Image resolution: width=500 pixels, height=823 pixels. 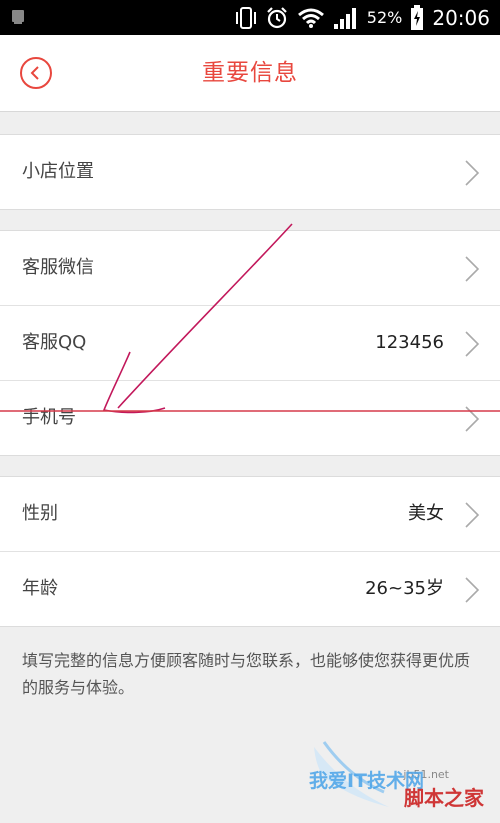 I want to click on signal-icon, so click(x=344, y=18).